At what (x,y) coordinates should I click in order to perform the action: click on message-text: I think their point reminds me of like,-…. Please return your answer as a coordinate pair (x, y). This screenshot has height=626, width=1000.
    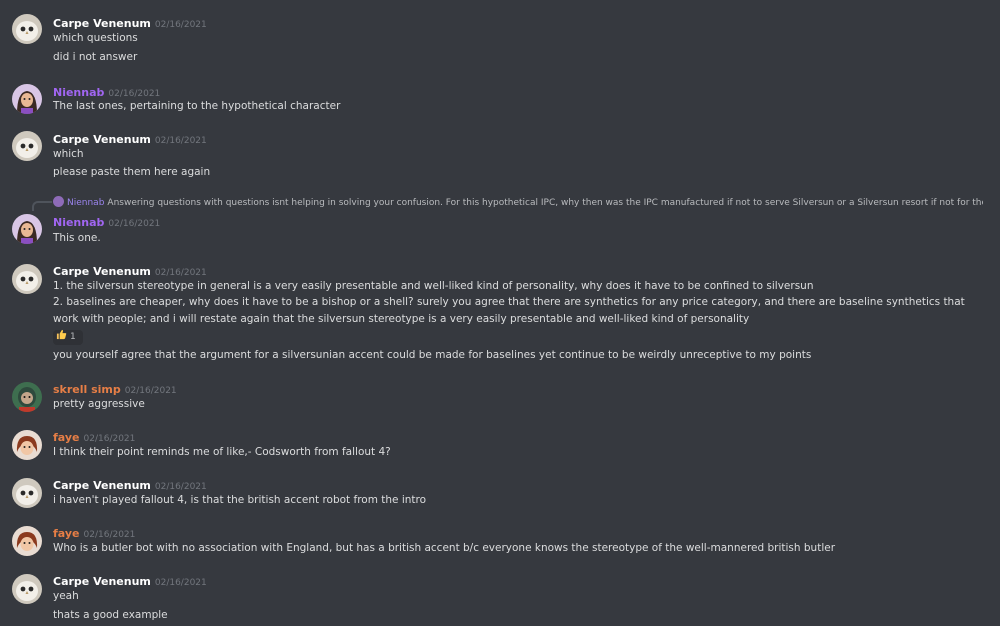
    Looking at the image, I should click on (222, 452).